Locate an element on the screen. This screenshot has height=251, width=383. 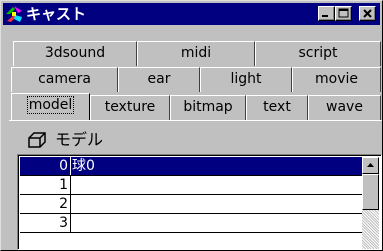
tab-camera: camera is located at coordinates (64, 79).